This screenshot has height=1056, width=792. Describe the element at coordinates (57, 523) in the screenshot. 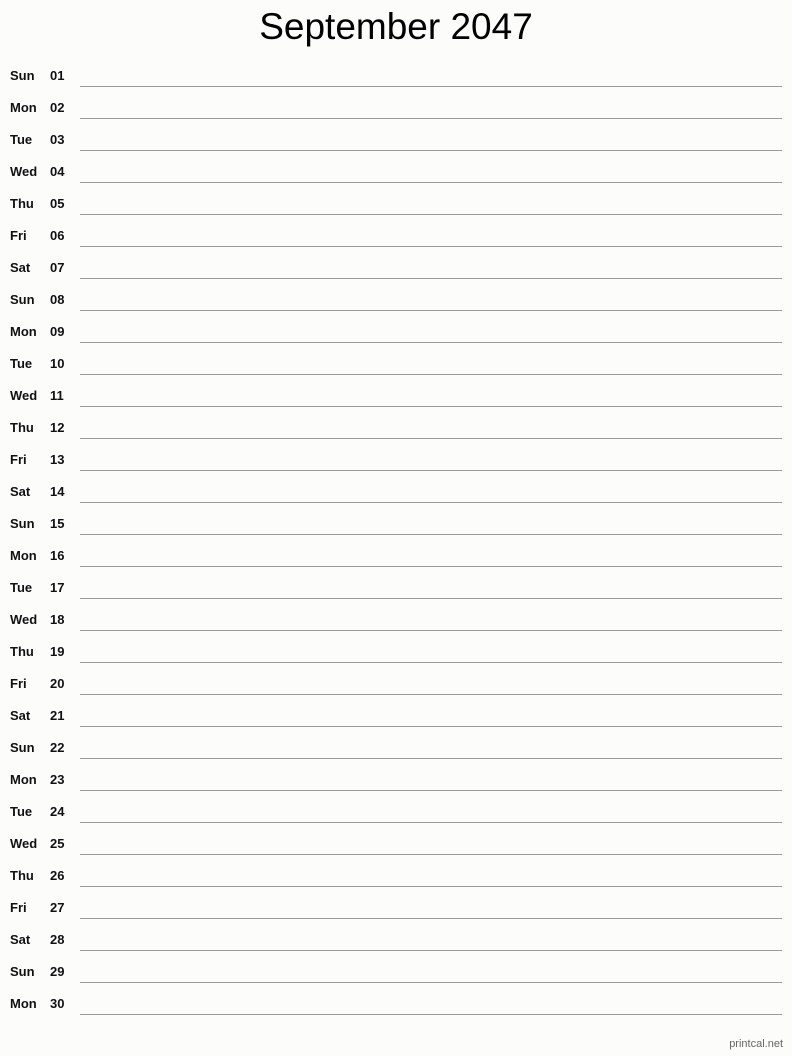

I see `day-number: 15` at that location.